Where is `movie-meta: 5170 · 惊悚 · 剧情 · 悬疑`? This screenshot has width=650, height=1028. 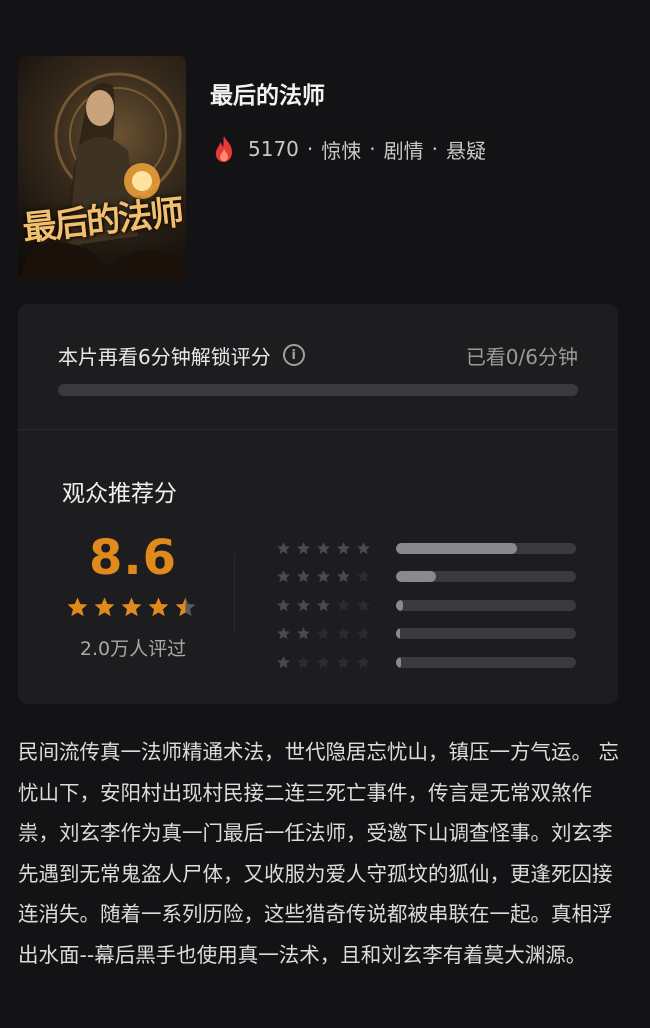
movie-meta: 5170 · 惊悚 · 剧情 · 悬疑 is located at coordinates (349, 149).